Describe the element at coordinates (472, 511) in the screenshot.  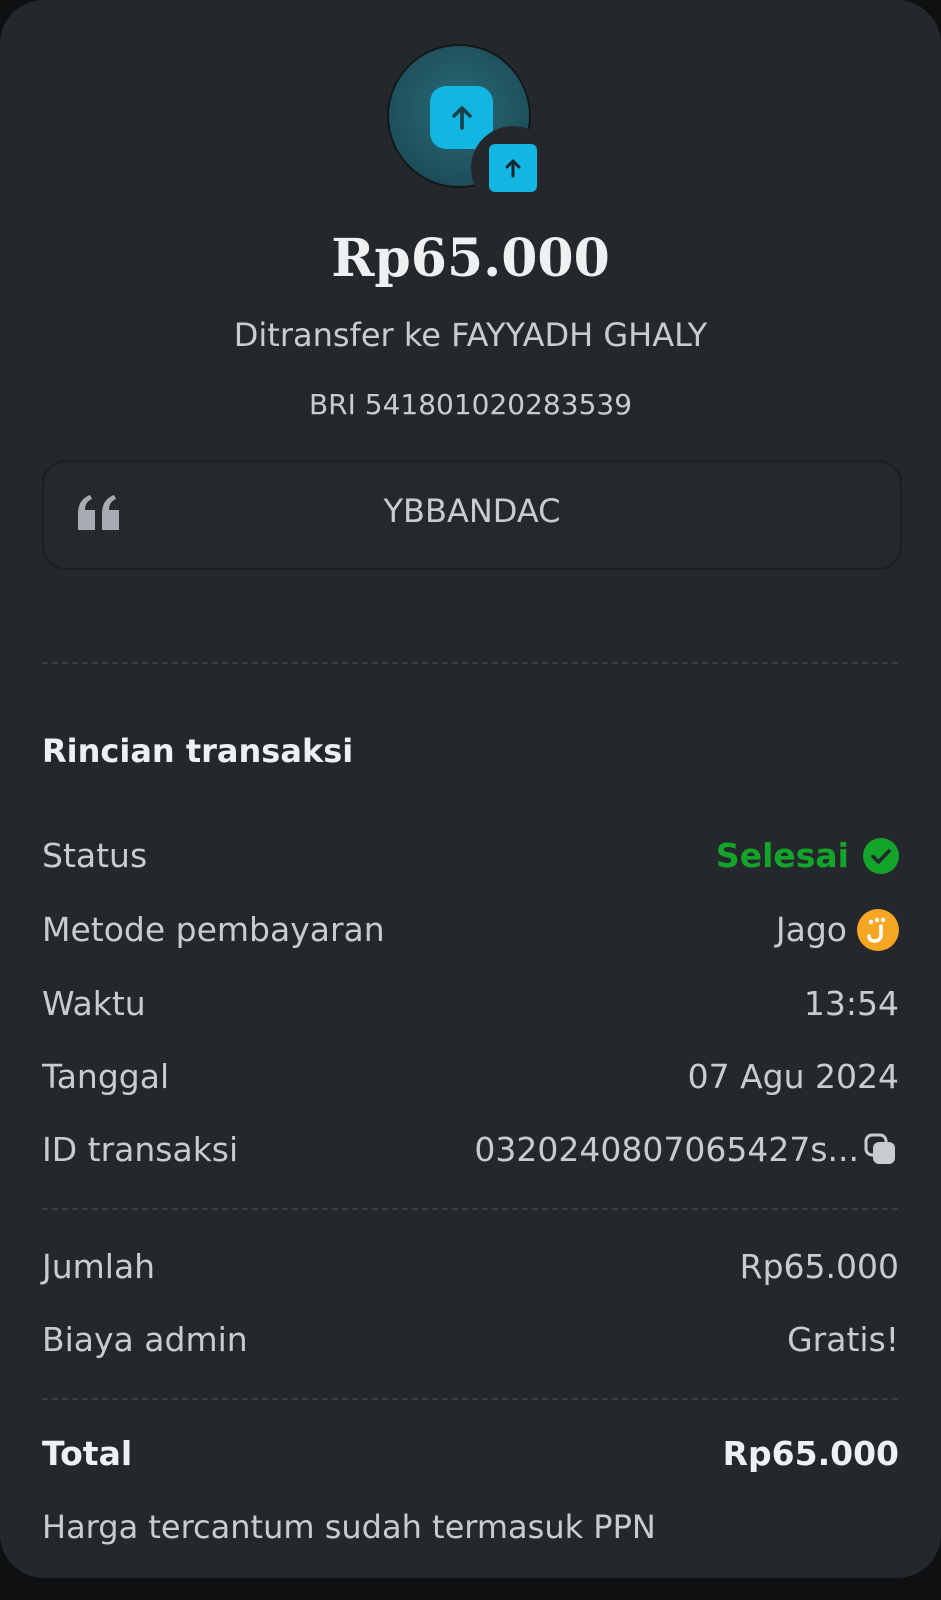
I see `note-text: YBBANDAC` at that location.